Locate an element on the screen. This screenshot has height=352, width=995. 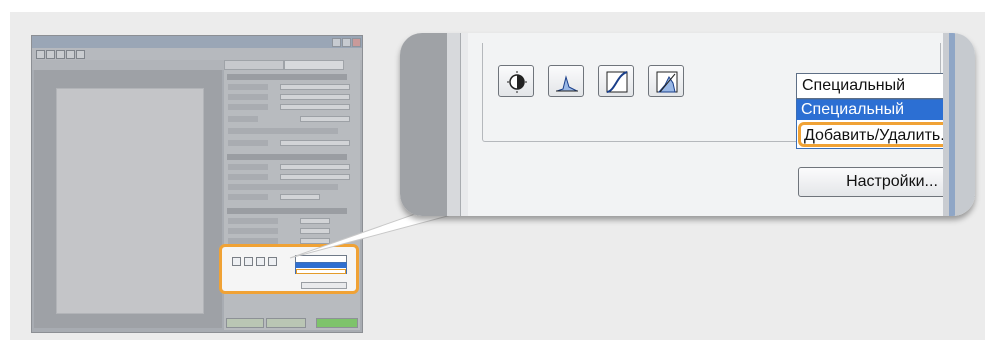
scrollbar-region is located at coordinates (423, 124).